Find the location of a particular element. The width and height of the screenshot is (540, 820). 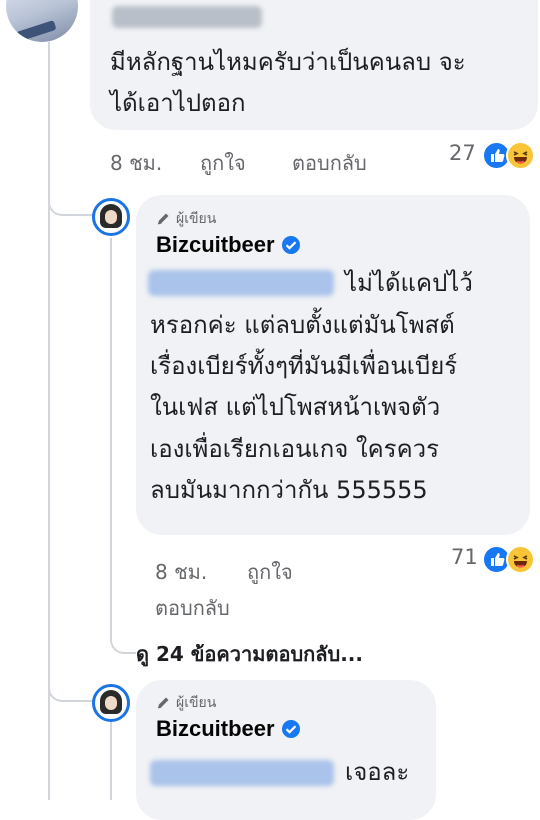

thread-line-reply2 is located at coordinates (111, 761).